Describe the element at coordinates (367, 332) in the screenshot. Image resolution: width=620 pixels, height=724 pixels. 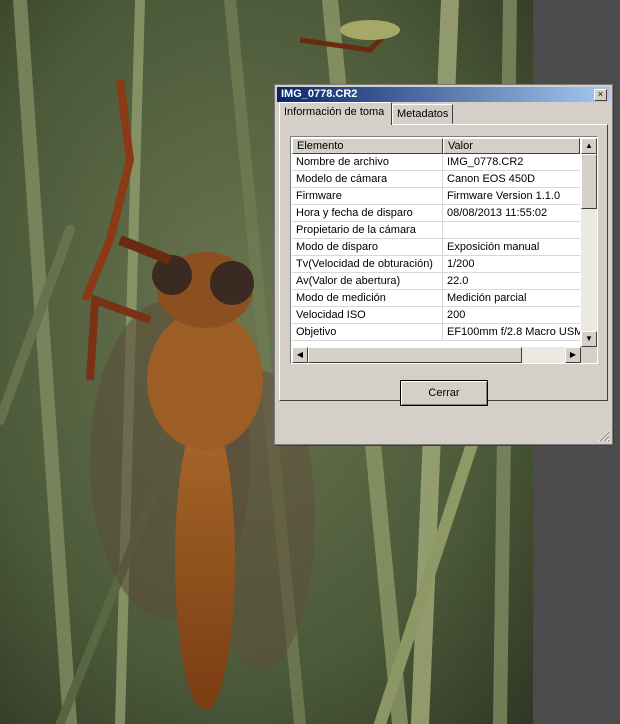
I see `row-element: Objetivo` at that location.